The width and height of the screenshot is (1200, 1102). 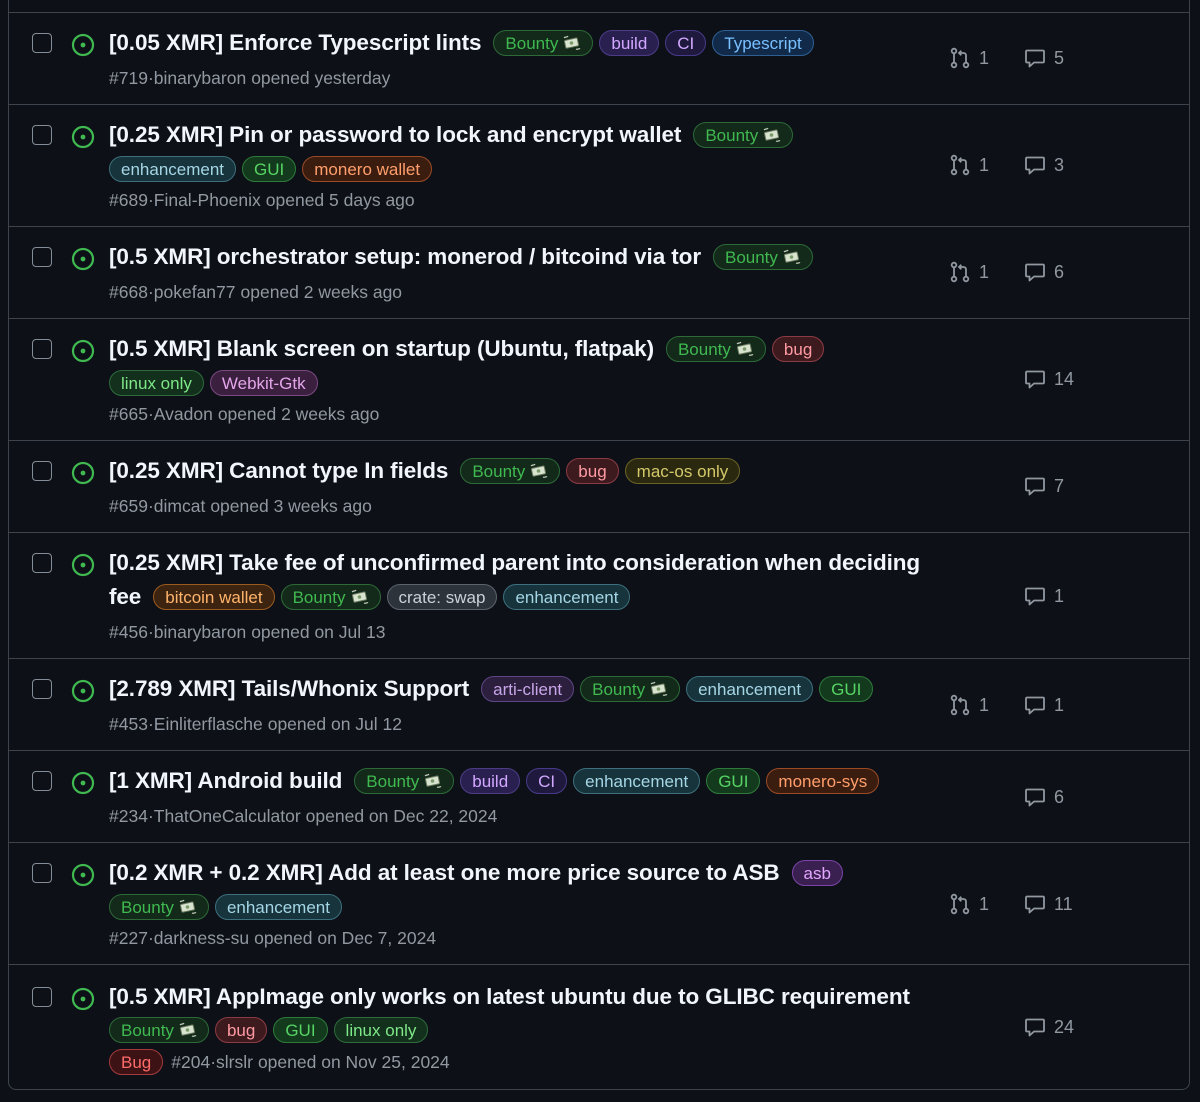 I want to click on comment-count: 5, so click(x=1044, y=58).